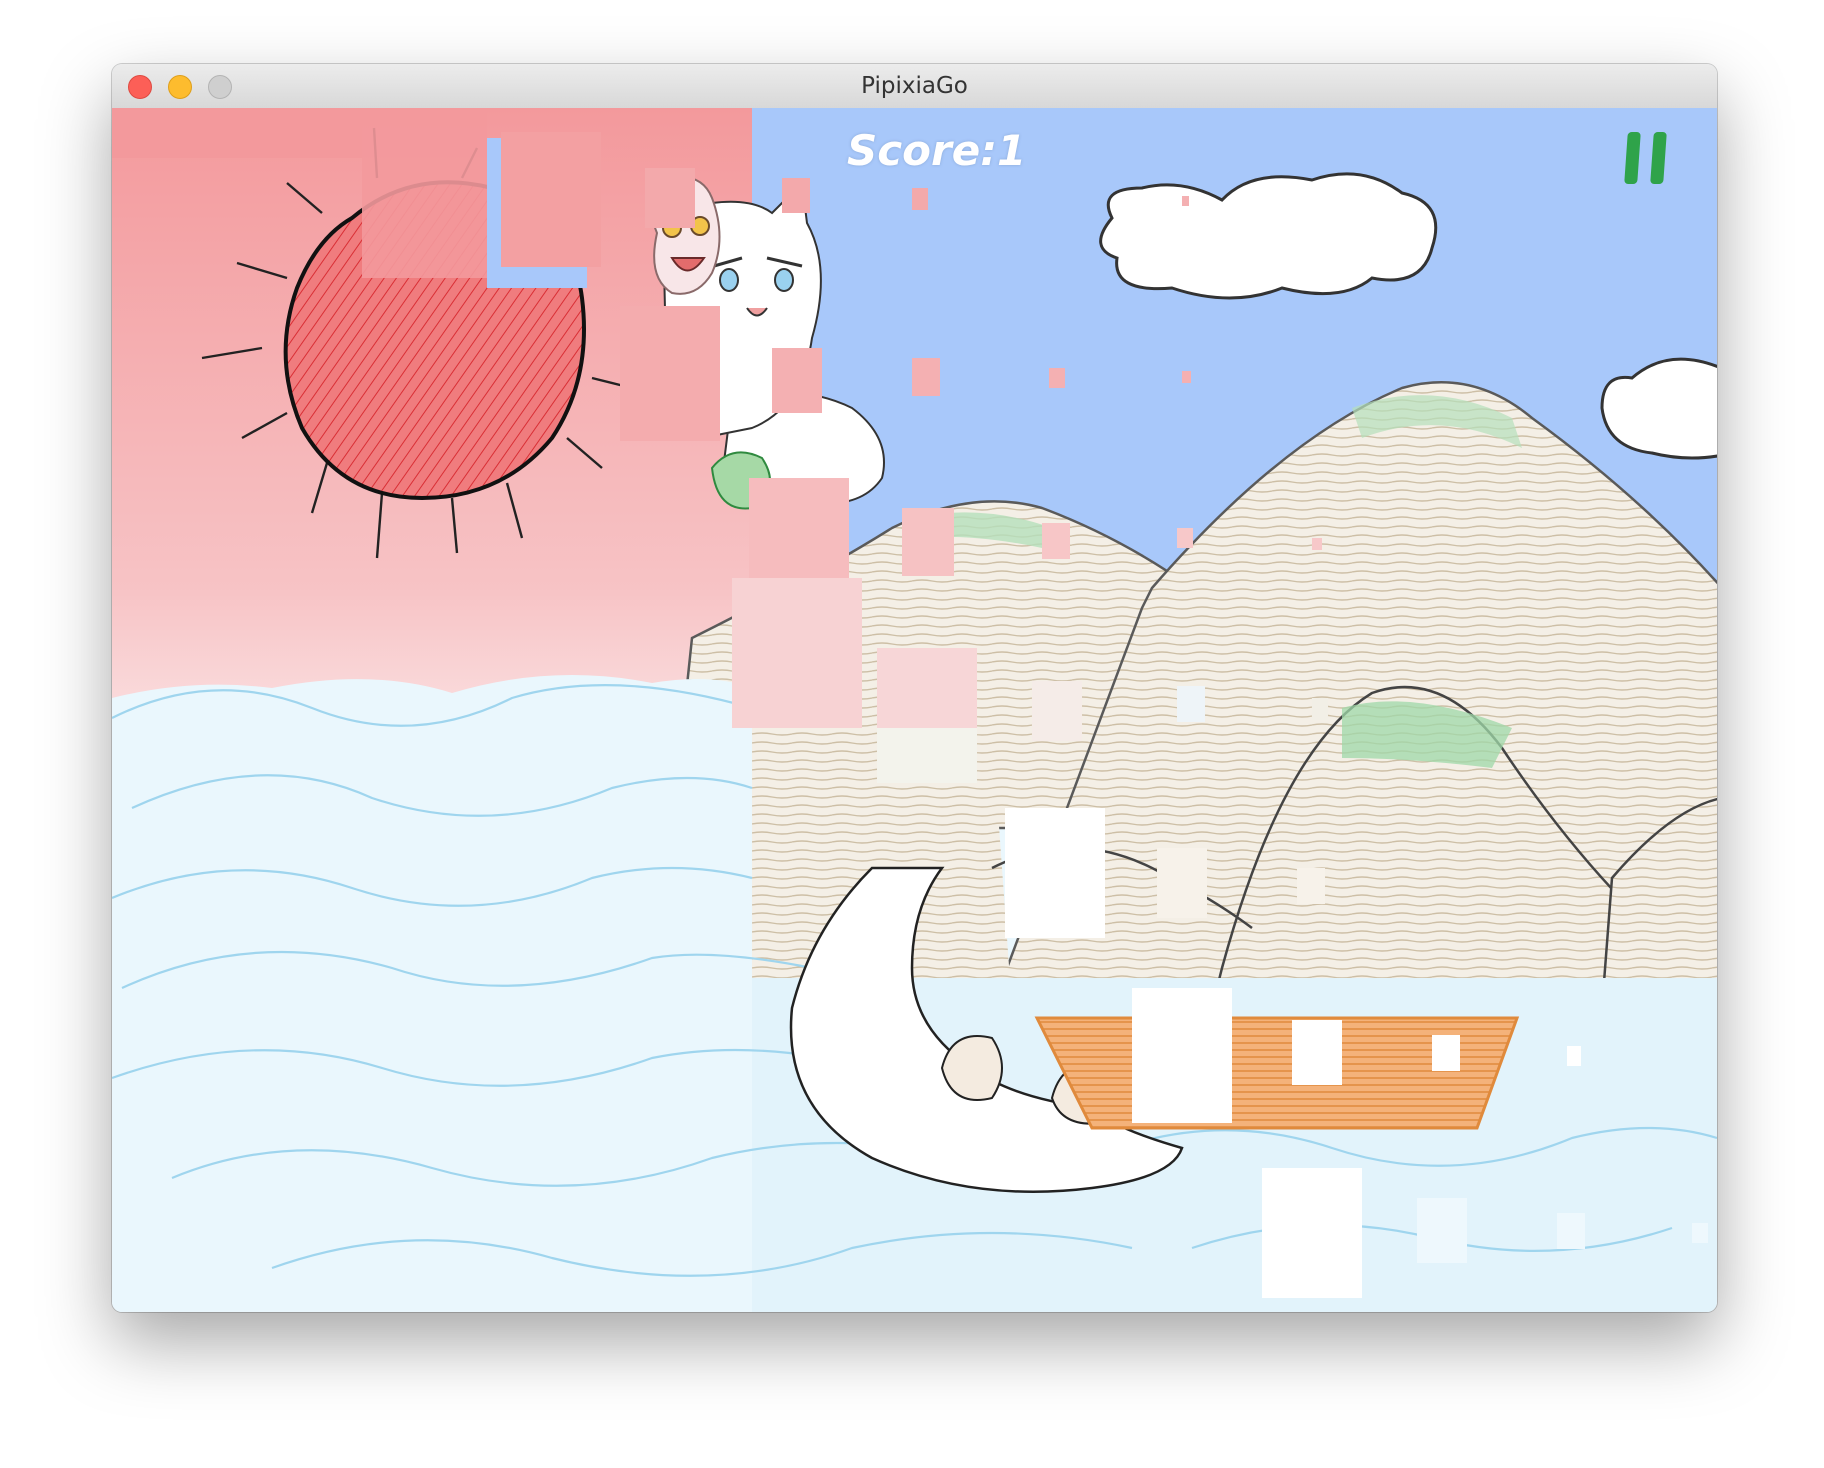 This screenshot has height=1468, width=1824. I want to click on boat, so click(1277, 1073).